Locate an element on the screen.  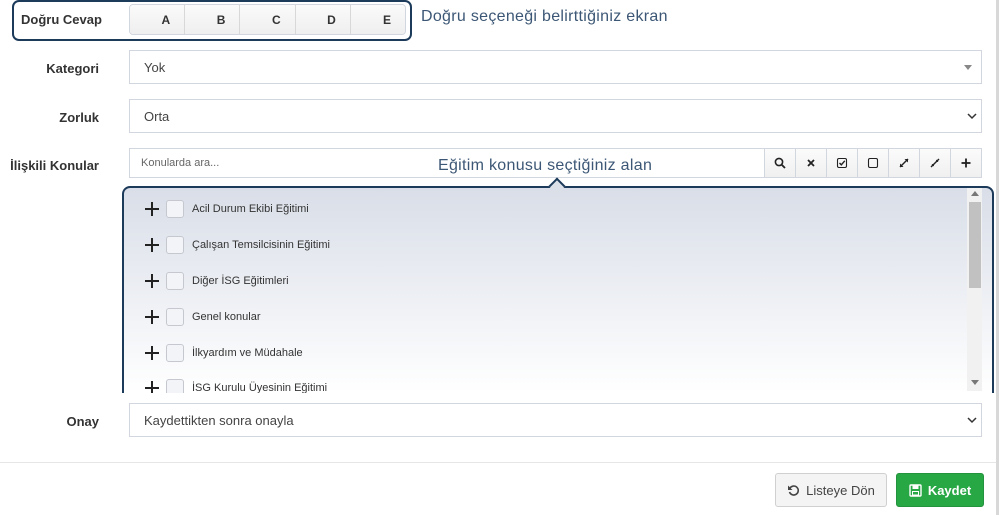
uncheck-all-button is located at coordinates (873, 163).